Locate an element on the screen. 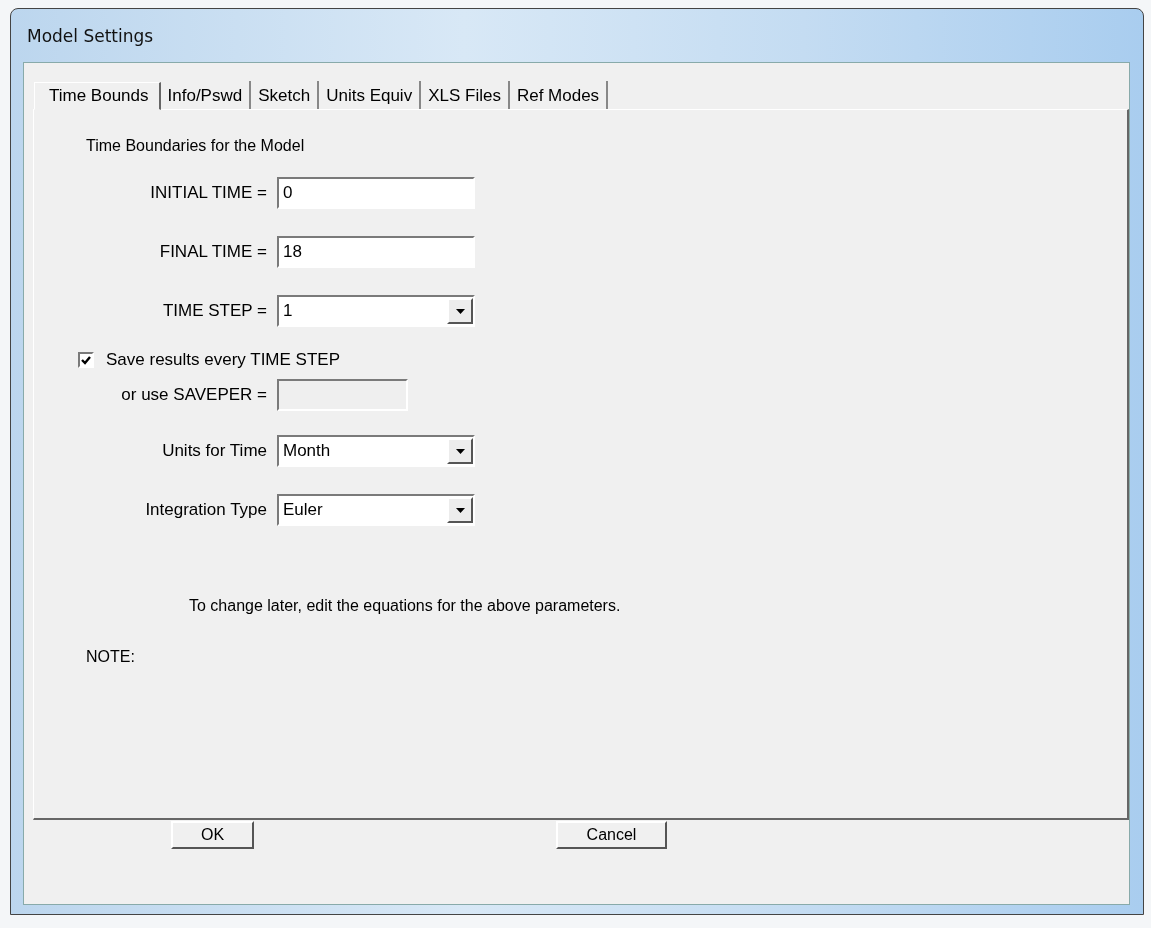  field-label: Integration Type is located at coordinates (206, 510).